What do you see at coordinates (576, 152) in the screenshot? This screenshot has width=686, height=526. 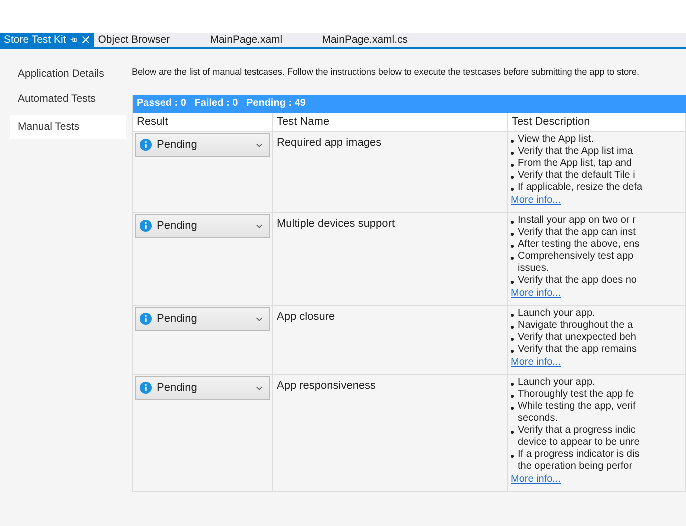 I see `step-text: Verify that the App list ima` at bounding box center [576, 152].